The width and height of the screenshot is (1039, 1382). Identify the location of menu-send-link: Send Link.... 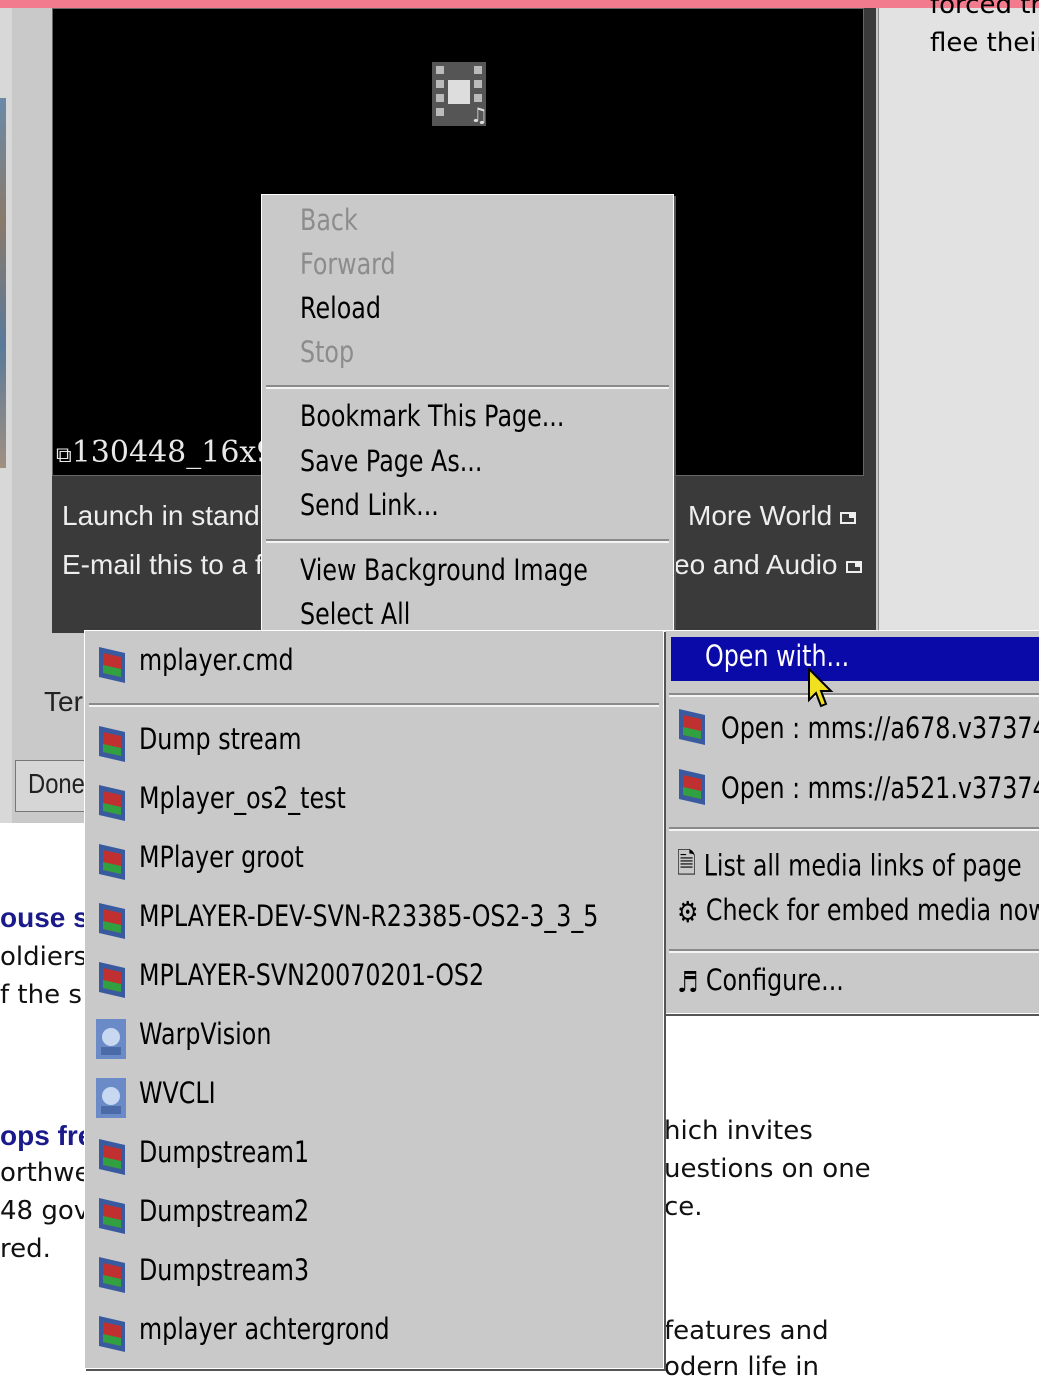
(453, 505).